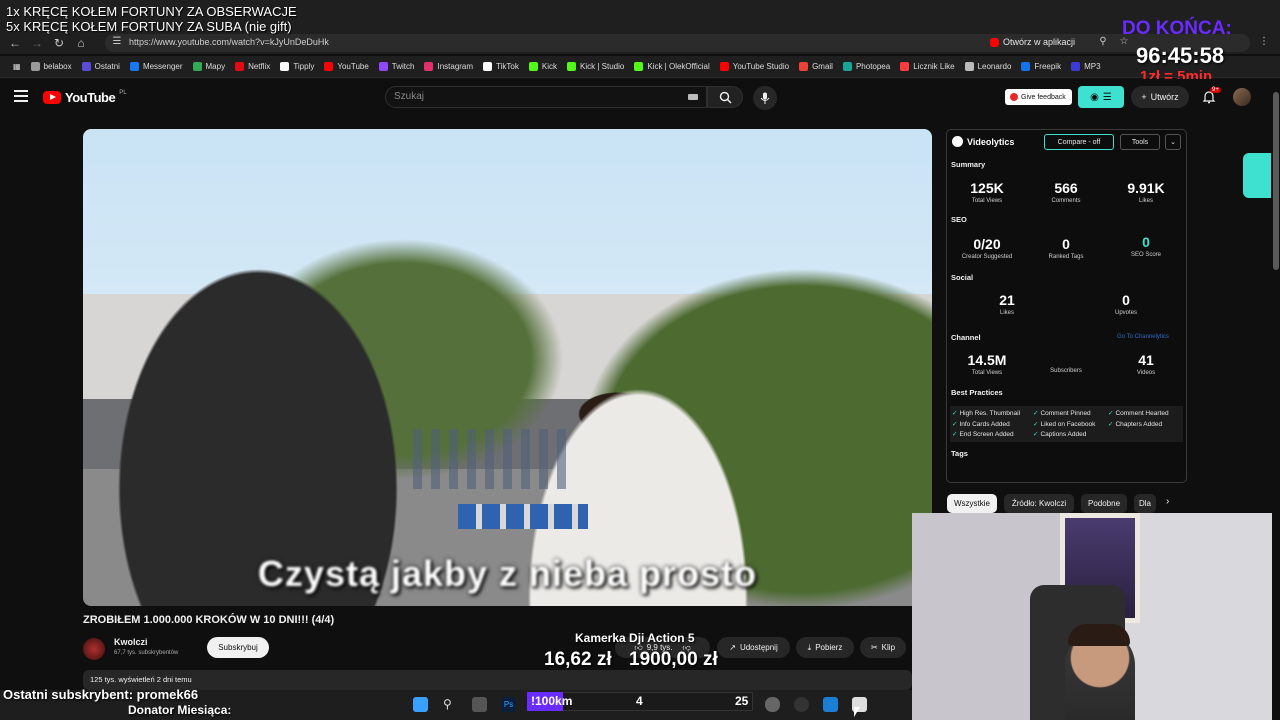  What do you see at coordinates (156, 66) in the screenshot?
I see `bookmark-item: Messenger` at bounding box center [156, 66].